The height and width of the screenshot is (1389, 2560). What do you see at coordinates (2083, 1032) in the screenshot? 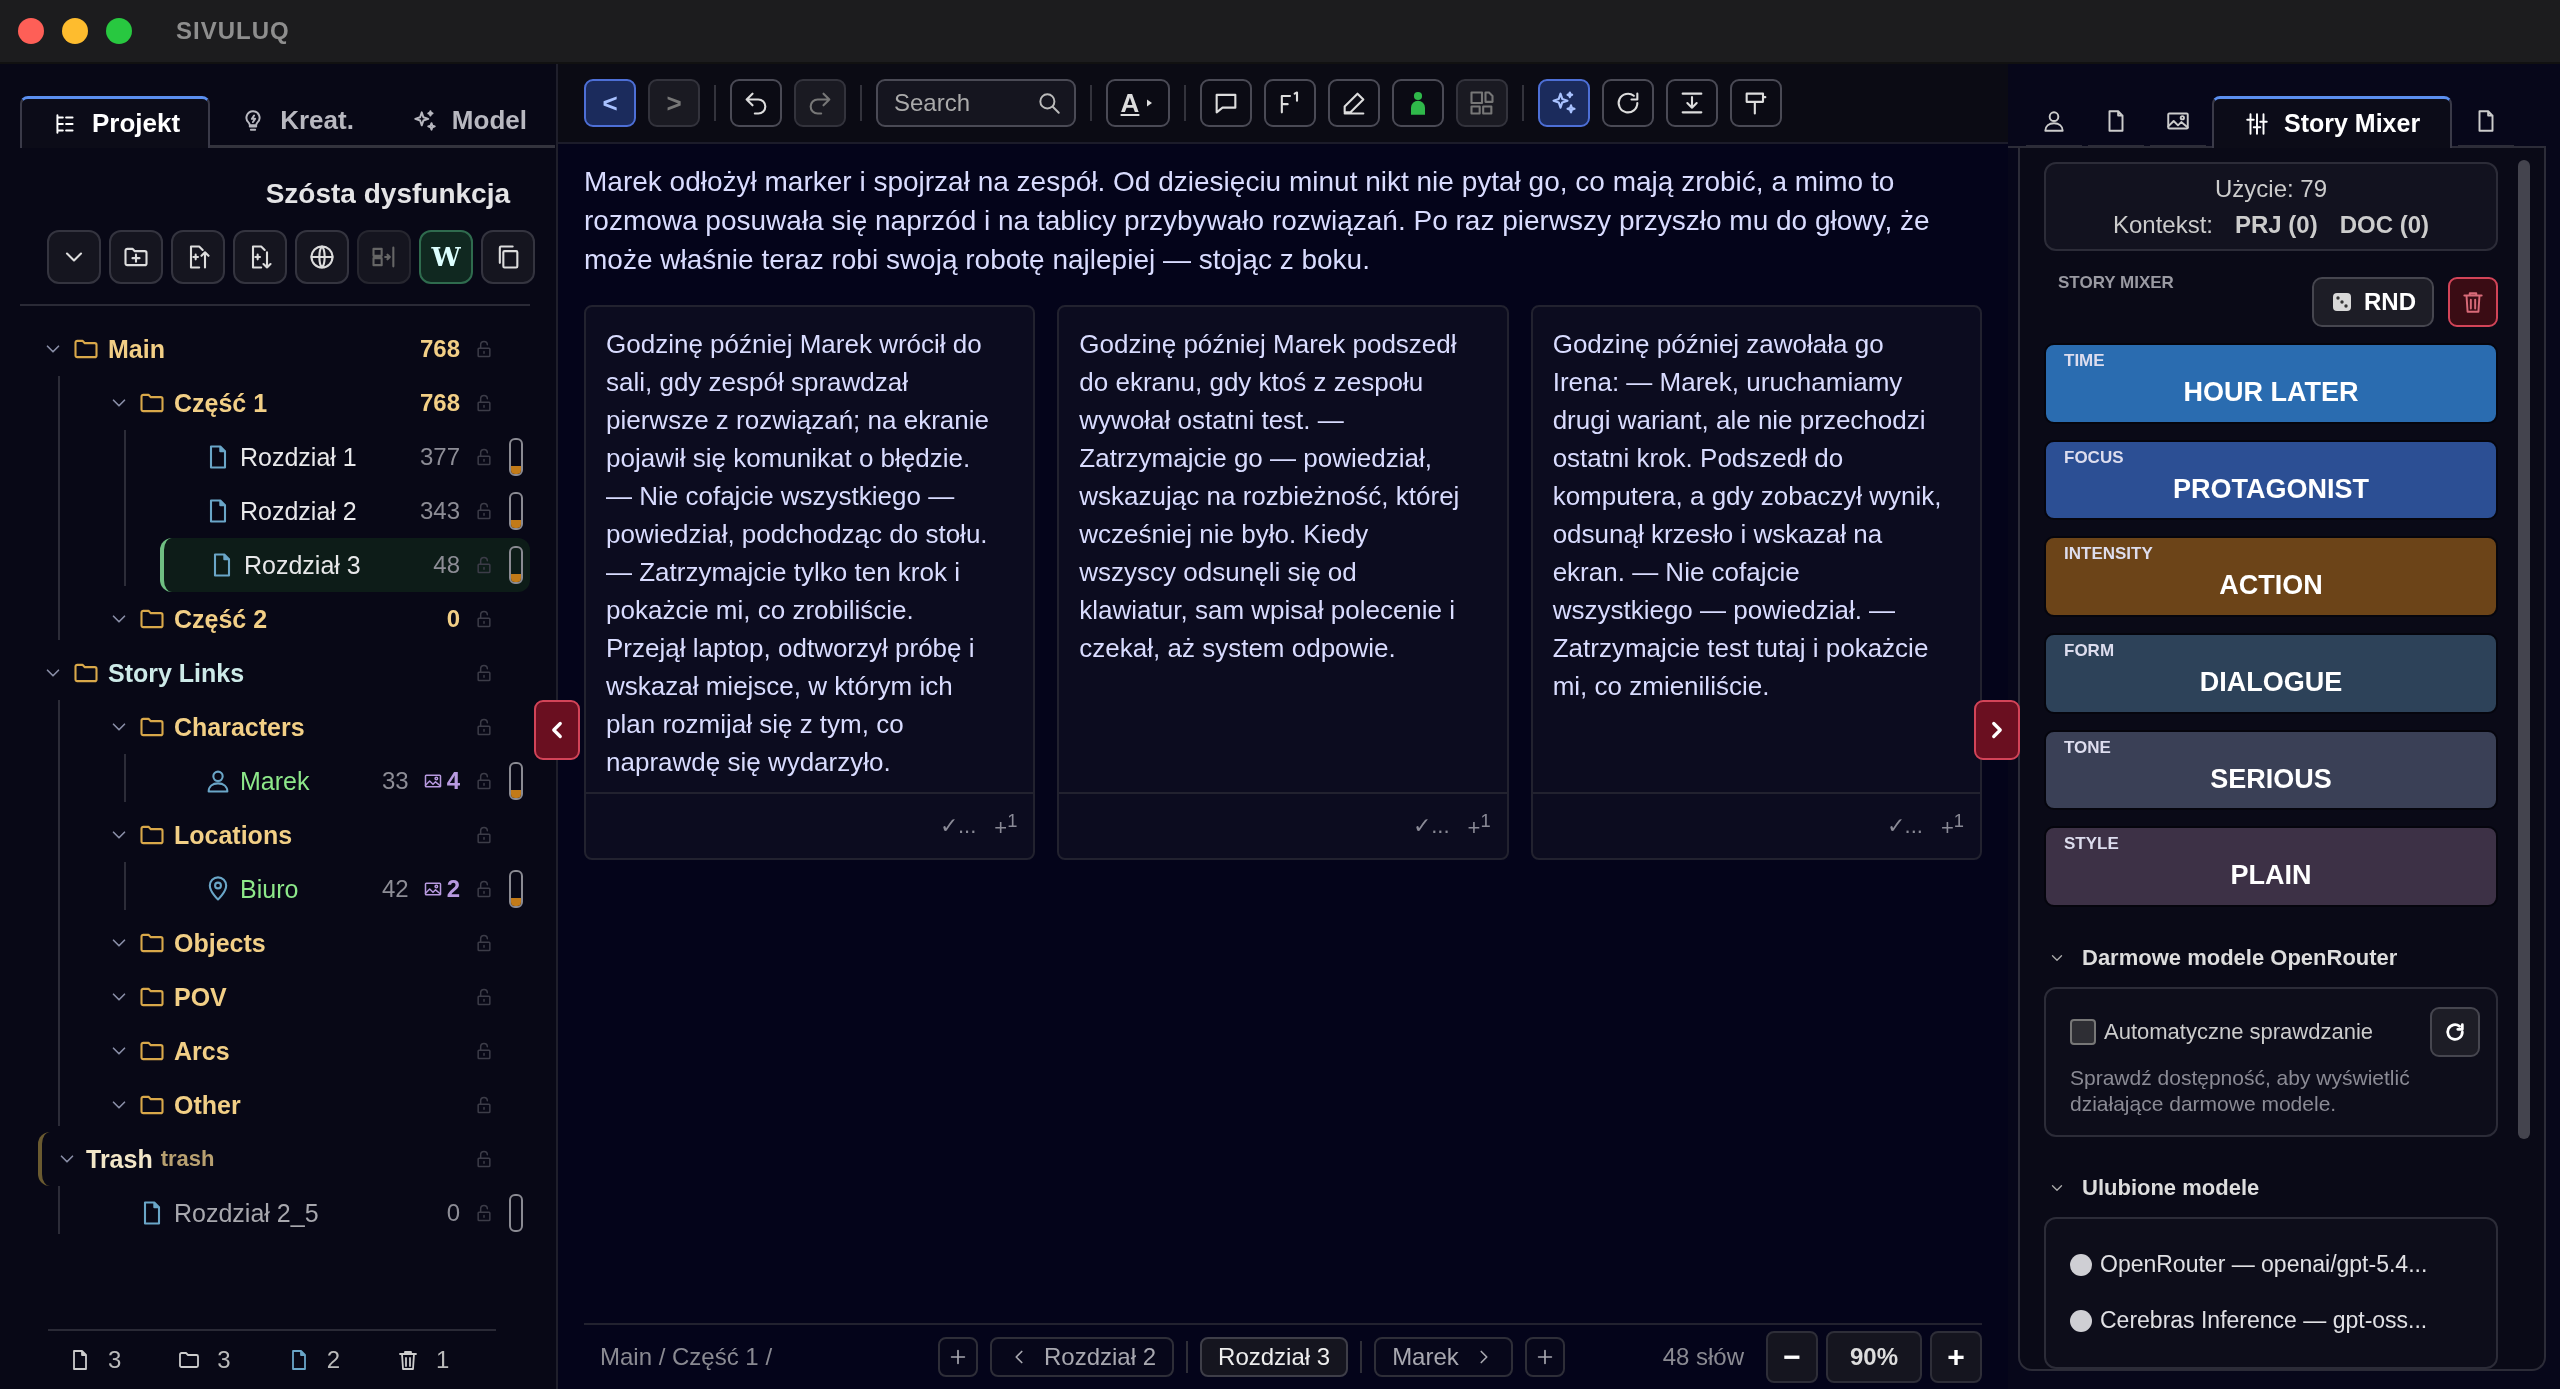
I see `checkbox` at bounding box center [2083, 1032].